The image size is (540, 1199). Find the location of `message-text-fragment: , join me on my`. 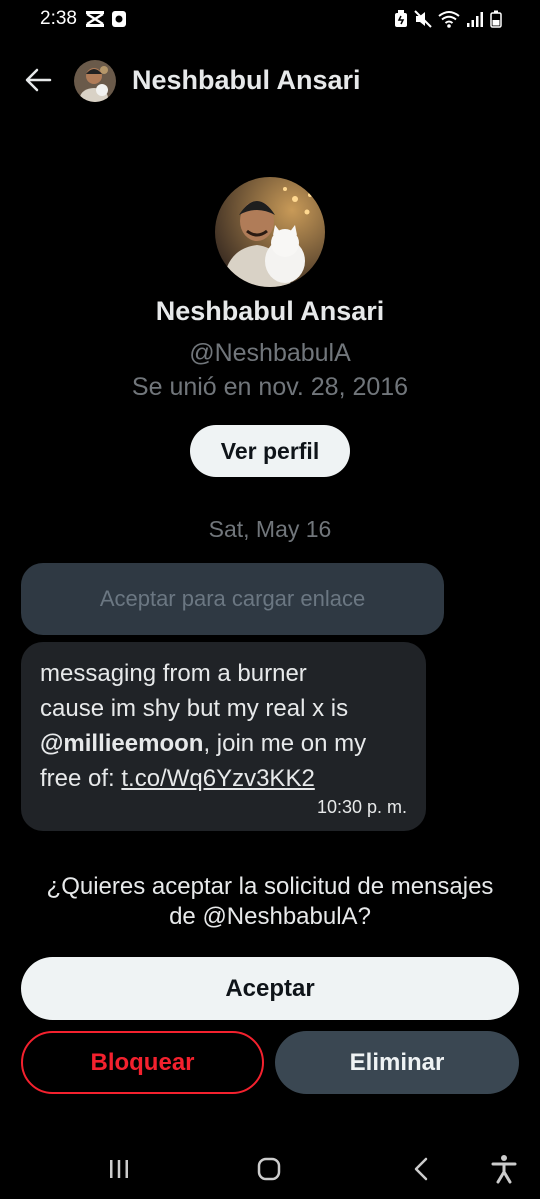

message-text-fragment: , join me on my is located at coordinates (285, 743).